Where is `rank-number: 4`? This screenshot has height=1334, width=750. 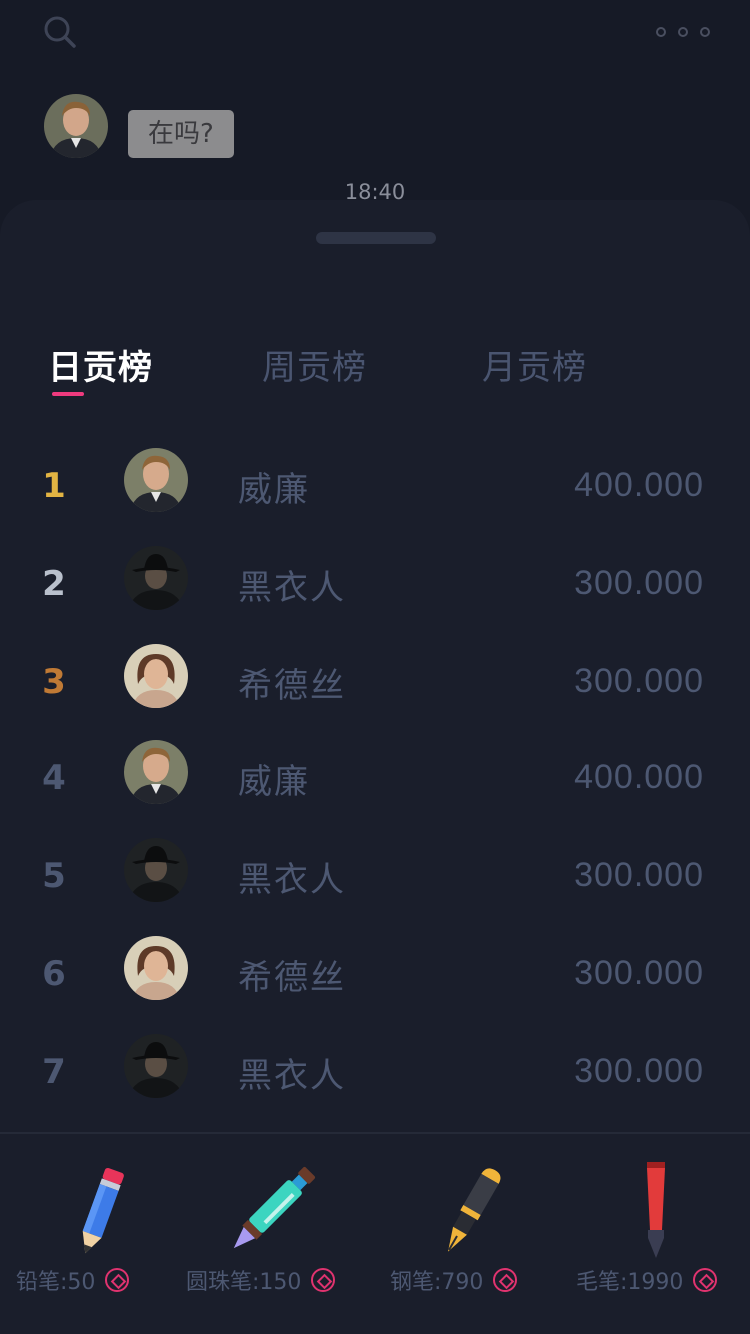
rank-number: 4 is located at coordinates (54, 778).